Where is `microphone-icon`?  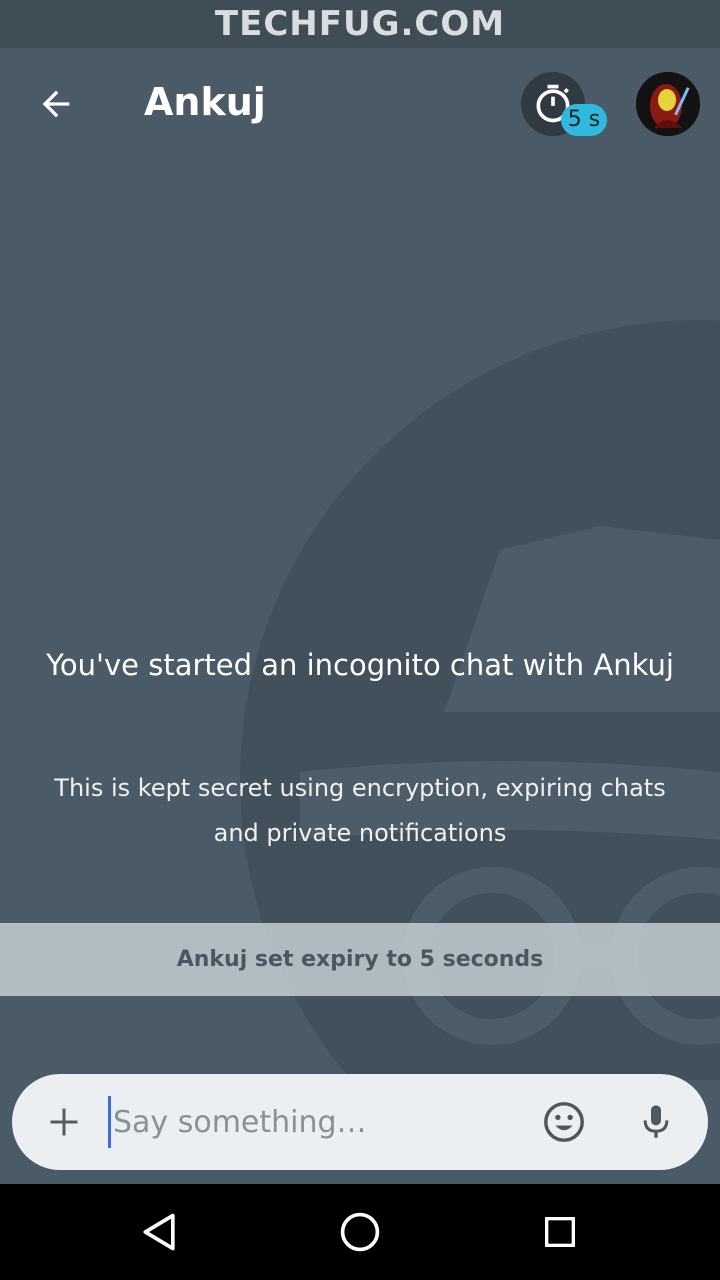
microphone-icon is located at coordinates (656, 1121).